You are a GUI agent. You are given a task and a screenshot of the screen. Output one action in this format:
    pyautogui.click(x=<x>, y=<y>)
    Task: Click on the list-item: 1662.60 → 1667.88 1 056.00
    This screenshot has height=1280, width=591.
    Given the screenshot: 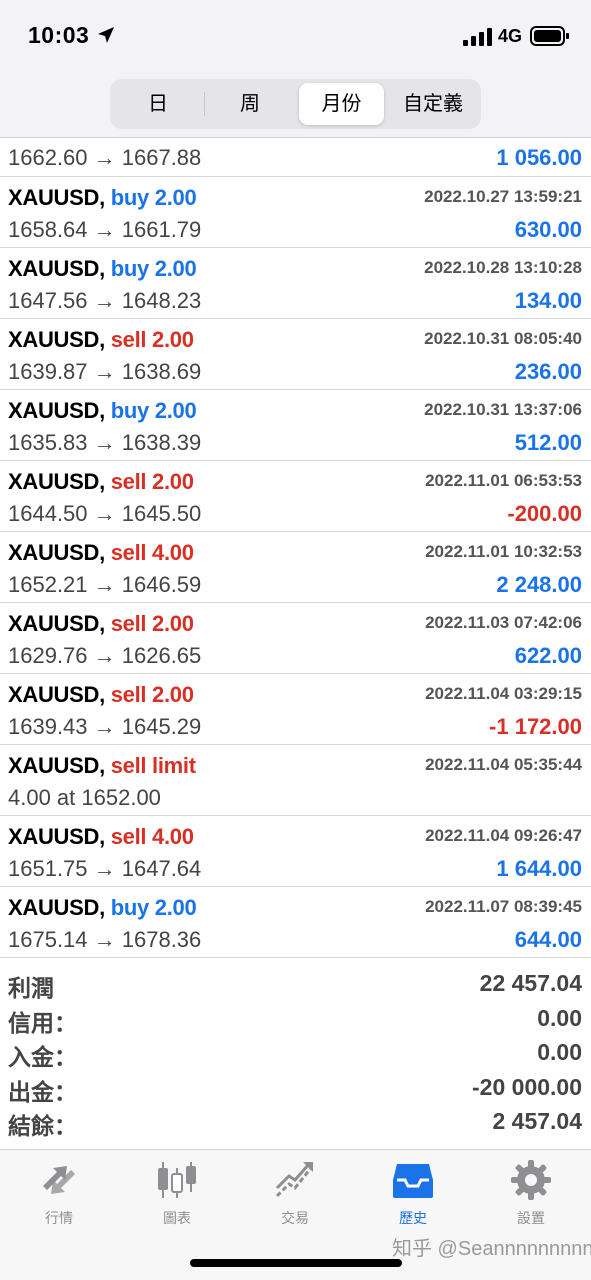 What is the action you would take?
    pyautogui.click(x=295, y=158)
    